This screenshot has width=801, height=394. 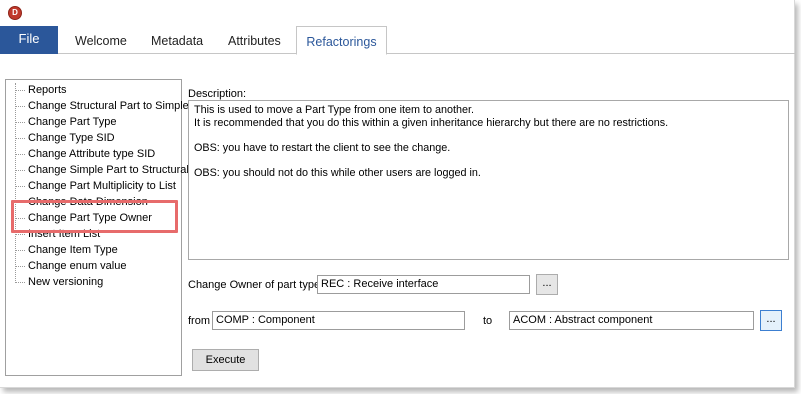 I want to click on tree-item-label: Change Structural Part to Simple, so click(x=108, y=106).